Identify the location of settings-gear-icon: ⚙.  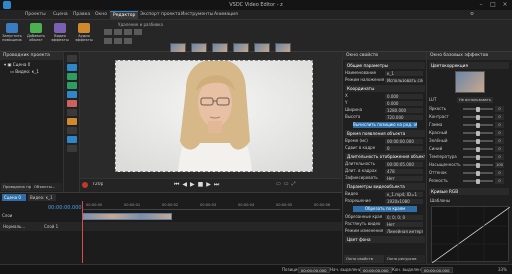
(472, 14).